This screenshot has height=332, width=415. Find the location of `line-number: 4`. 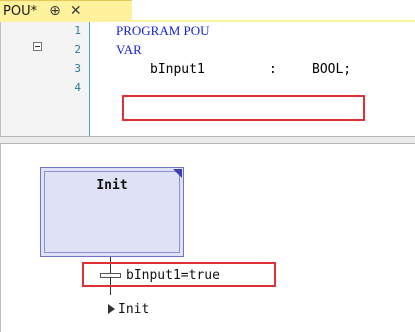

line-number: 4 is located at coordinates (77, 87).